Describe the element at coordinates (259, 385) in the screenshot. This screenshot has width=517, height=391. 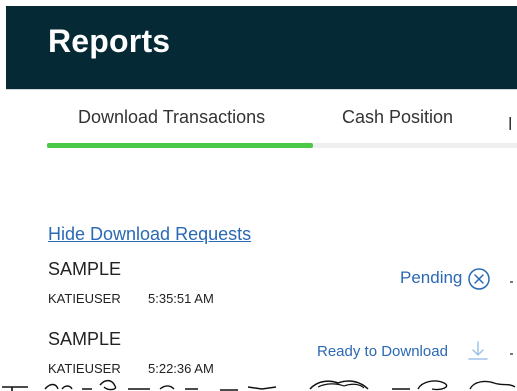
I see `redaction-scribble` at that location.